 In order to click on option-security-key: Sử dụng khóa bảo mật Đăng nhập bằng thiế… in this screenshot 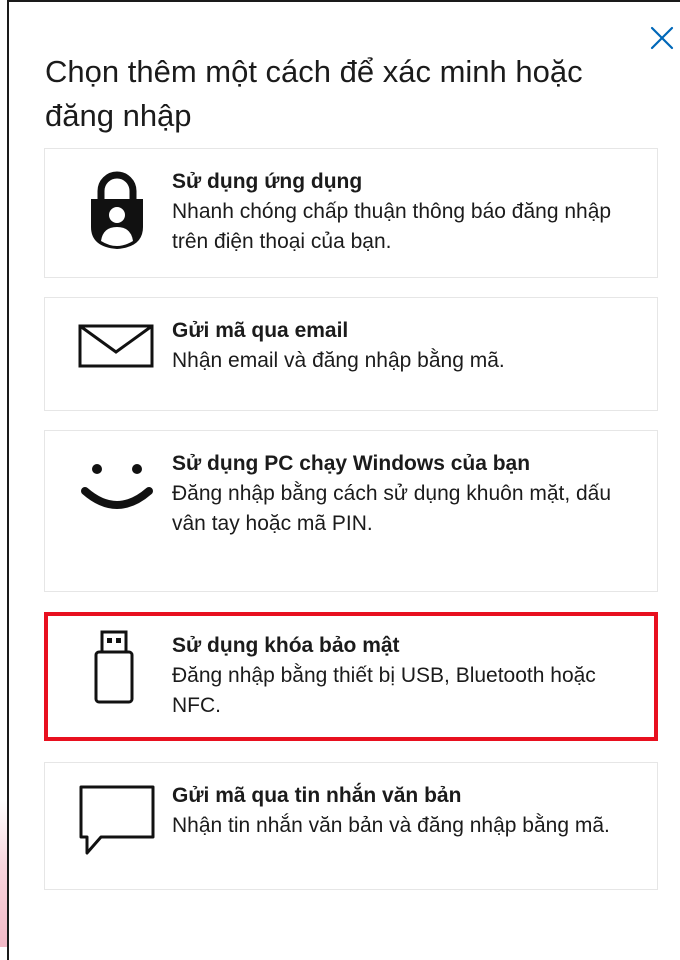, I will do `click(351, 676)`.